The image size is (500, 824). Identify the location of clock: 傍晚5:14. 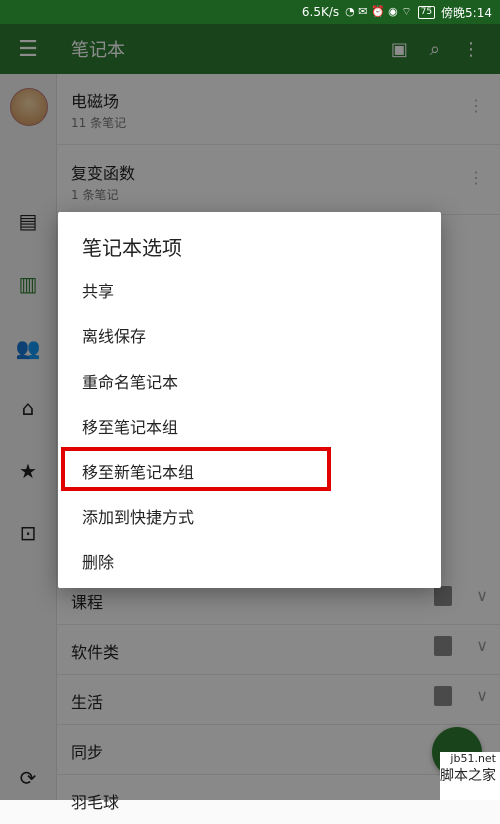
(466, 12).